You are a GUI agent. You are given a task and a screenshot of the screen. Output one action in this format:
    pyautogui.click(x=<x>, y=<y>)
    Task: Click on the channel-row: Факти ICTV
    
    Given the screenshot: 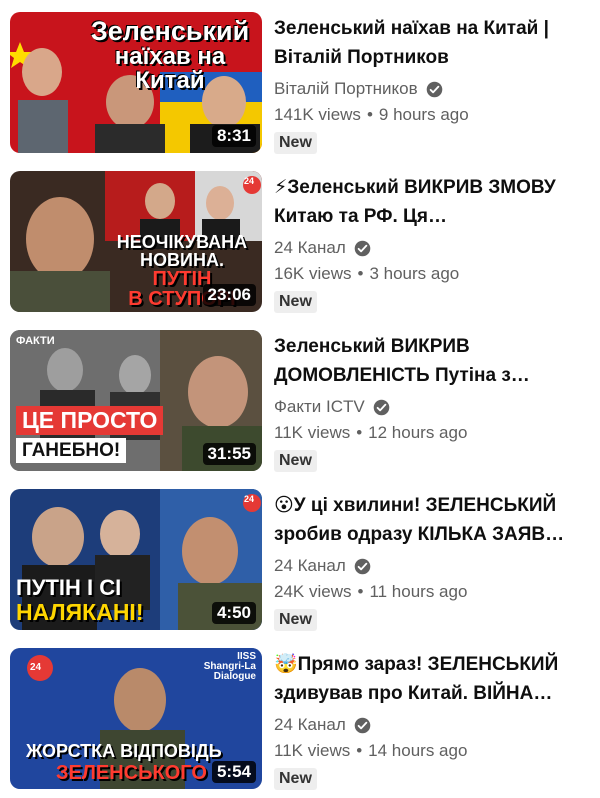 What is the action you would take?
    pyautogui.click(x=432, y=407)
    